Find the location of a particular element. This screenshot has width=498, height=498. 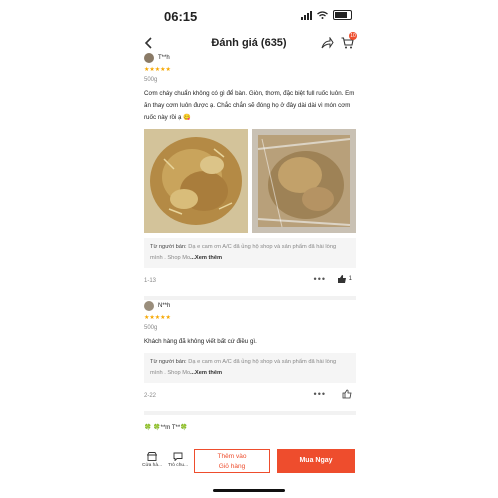

chat-icon is located at coordinates (178, 456).